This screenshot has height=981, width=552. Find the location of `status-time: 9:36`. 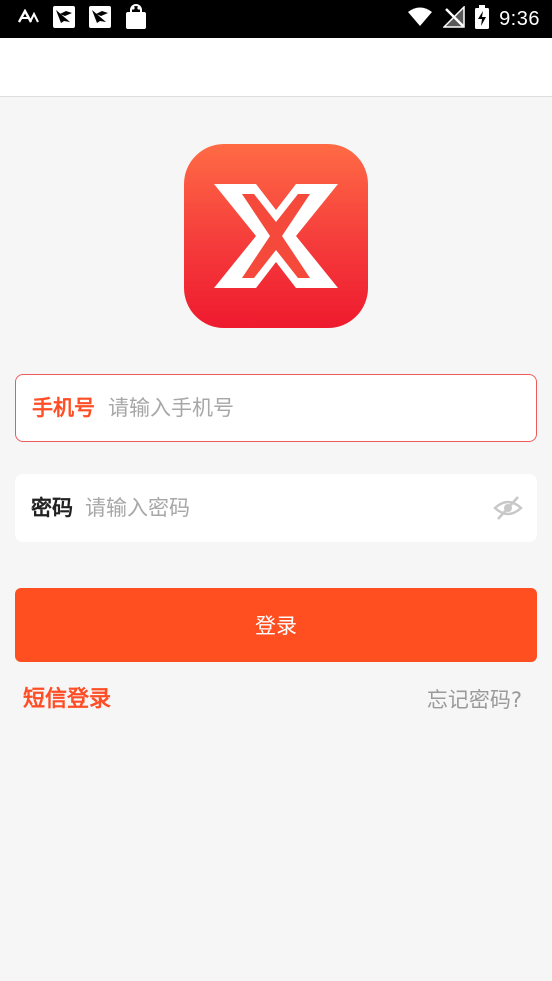

status-time: 9:36 is located at coordinates (519, 18).